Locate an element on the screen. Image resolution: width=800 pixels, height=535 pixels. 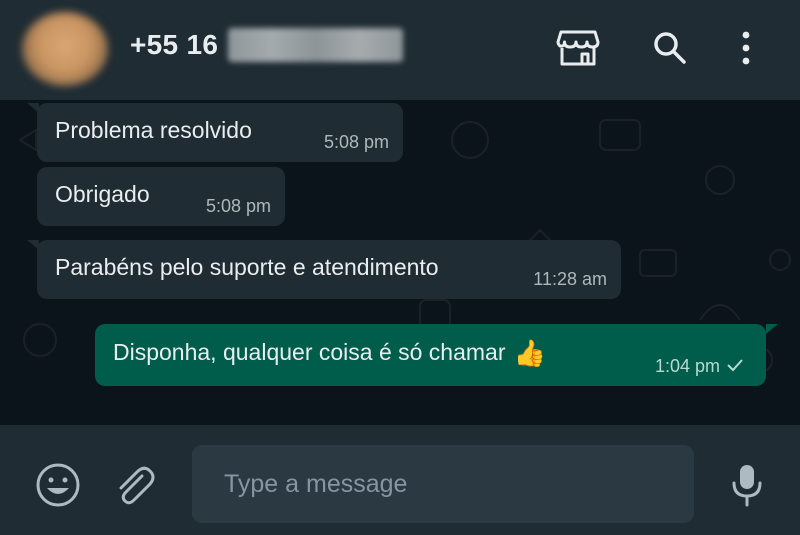
message-time: 11:28 am is located at coordinates (570, 279).